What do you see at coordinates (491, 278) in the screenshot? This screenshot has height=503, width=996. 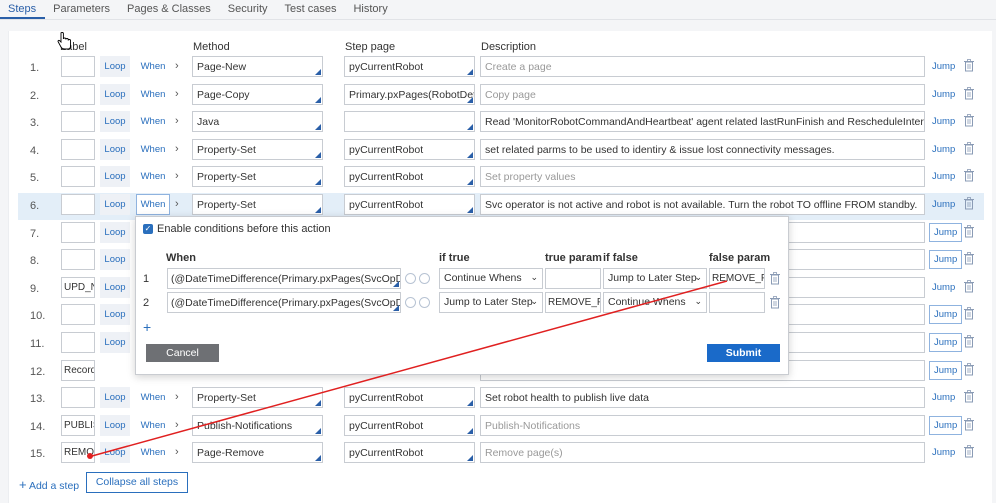 I see `if-true-select: Continue Whens ⌄` at bounding box center [491, 278].